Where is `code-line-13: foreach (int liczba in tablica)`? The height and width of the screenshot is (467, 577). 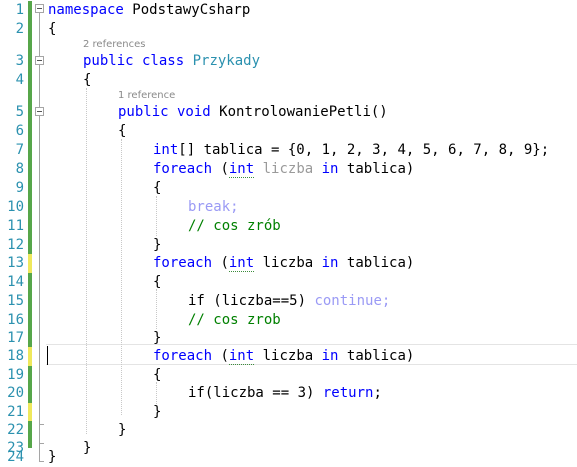 code-line-13: foreach (int liczba in tablica) is located at coordinates (283, 263).